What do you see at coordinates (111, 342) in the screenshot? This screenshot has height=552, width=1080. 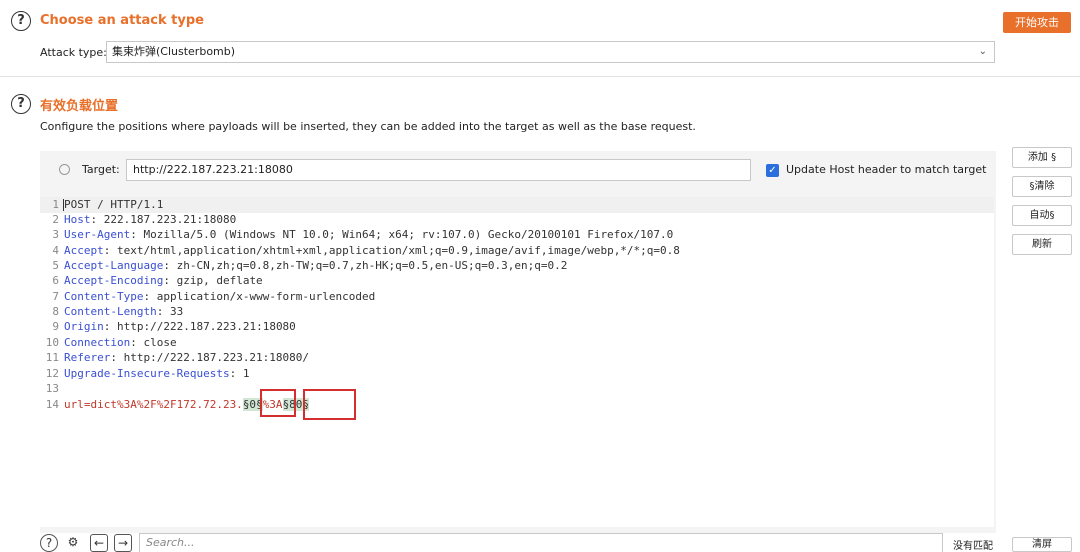 I see `request-line: 10 Connection: close` at bounding box center [111, 342].